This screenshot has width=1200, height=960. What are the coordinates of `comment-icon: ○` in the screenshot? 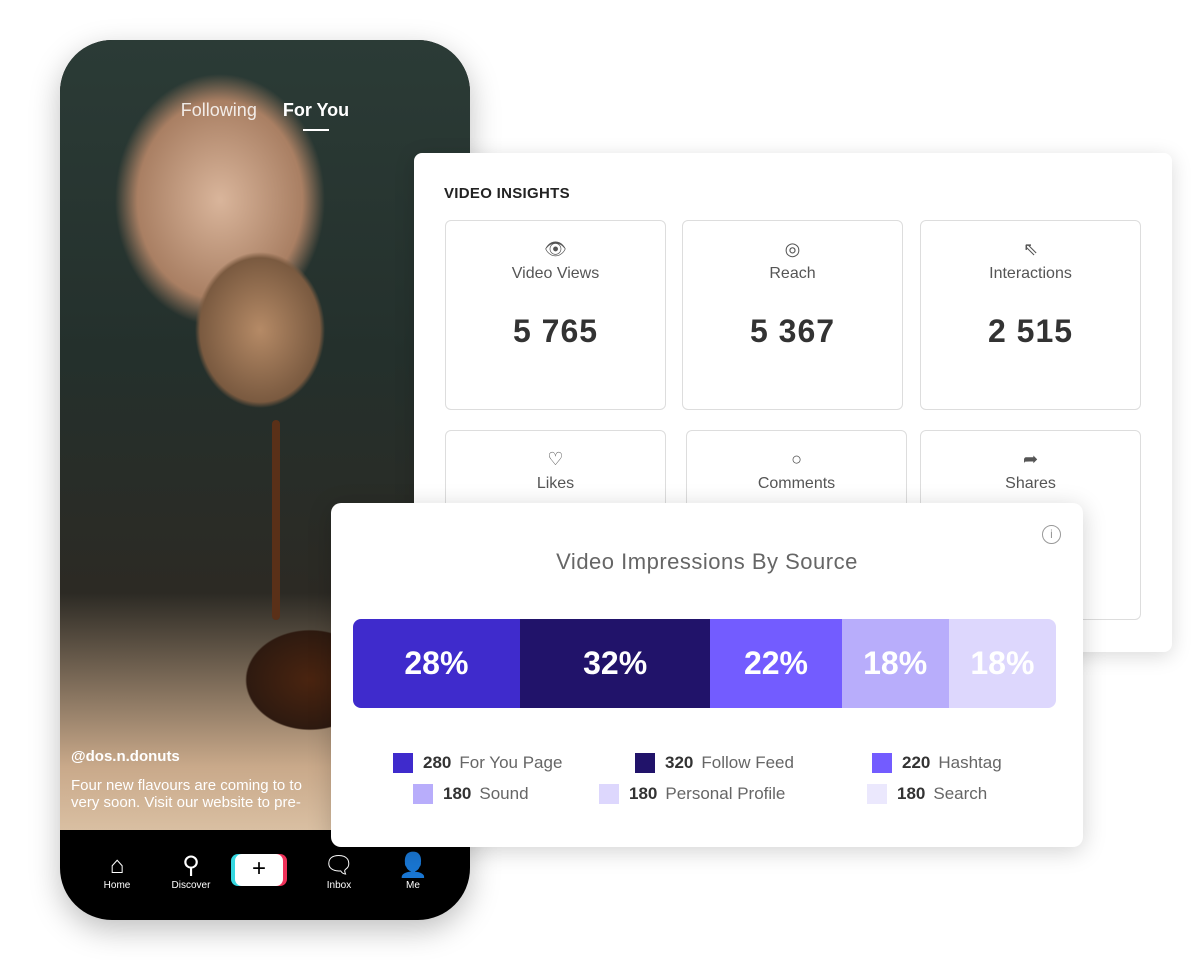 It's located at (796, 459).